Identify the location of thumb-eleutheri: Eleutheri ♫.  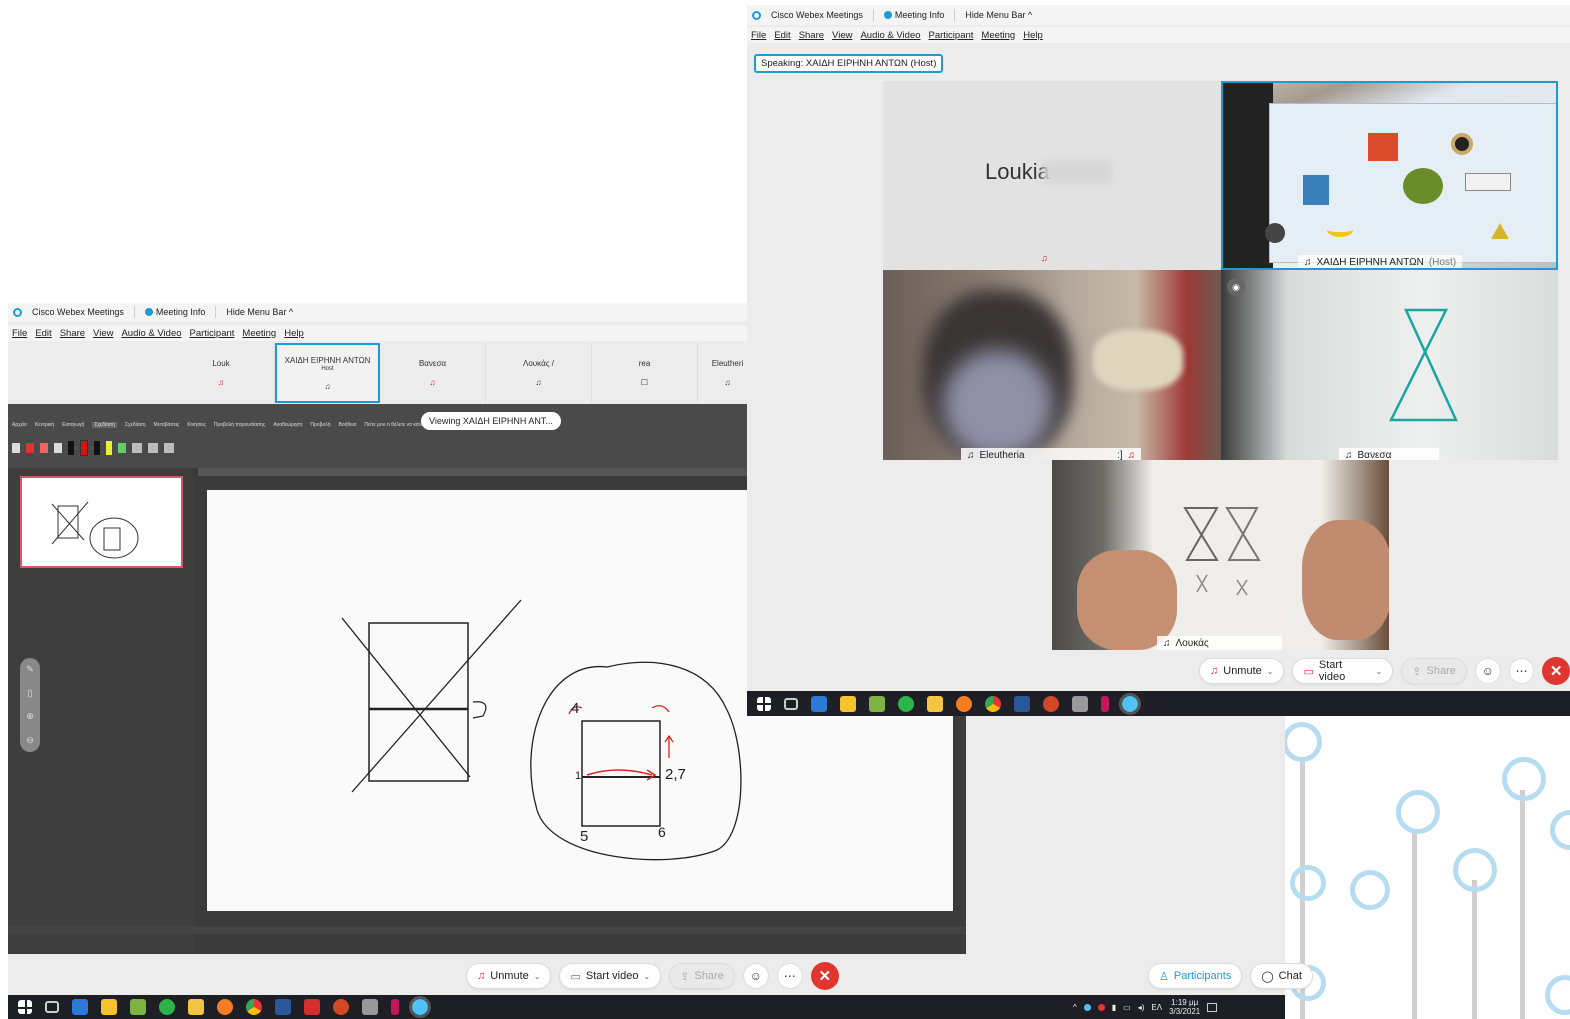
(723, 373).